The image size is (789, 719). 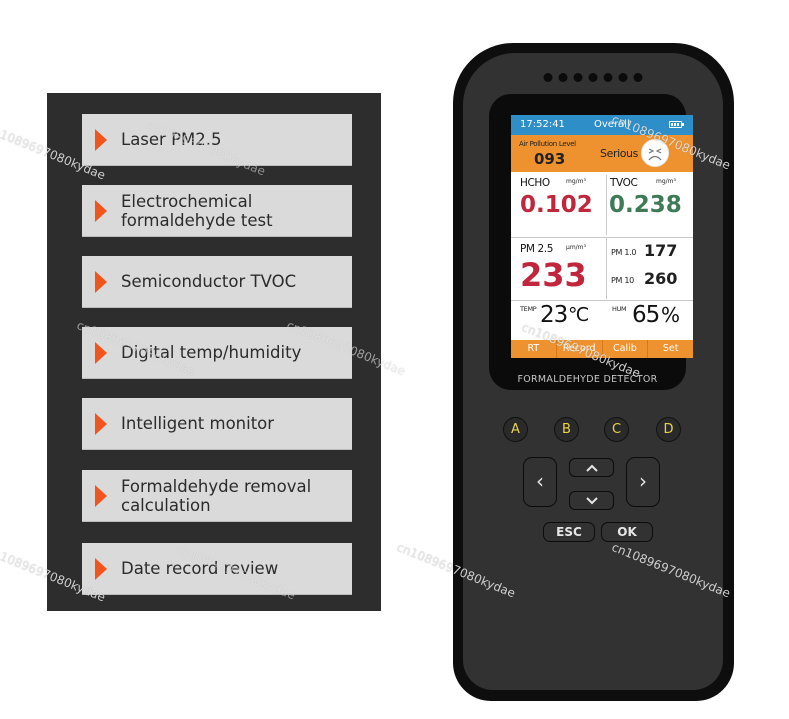 I want to click on feature-label: Formaldehyde removal calculation, so click(x=216, y=495).